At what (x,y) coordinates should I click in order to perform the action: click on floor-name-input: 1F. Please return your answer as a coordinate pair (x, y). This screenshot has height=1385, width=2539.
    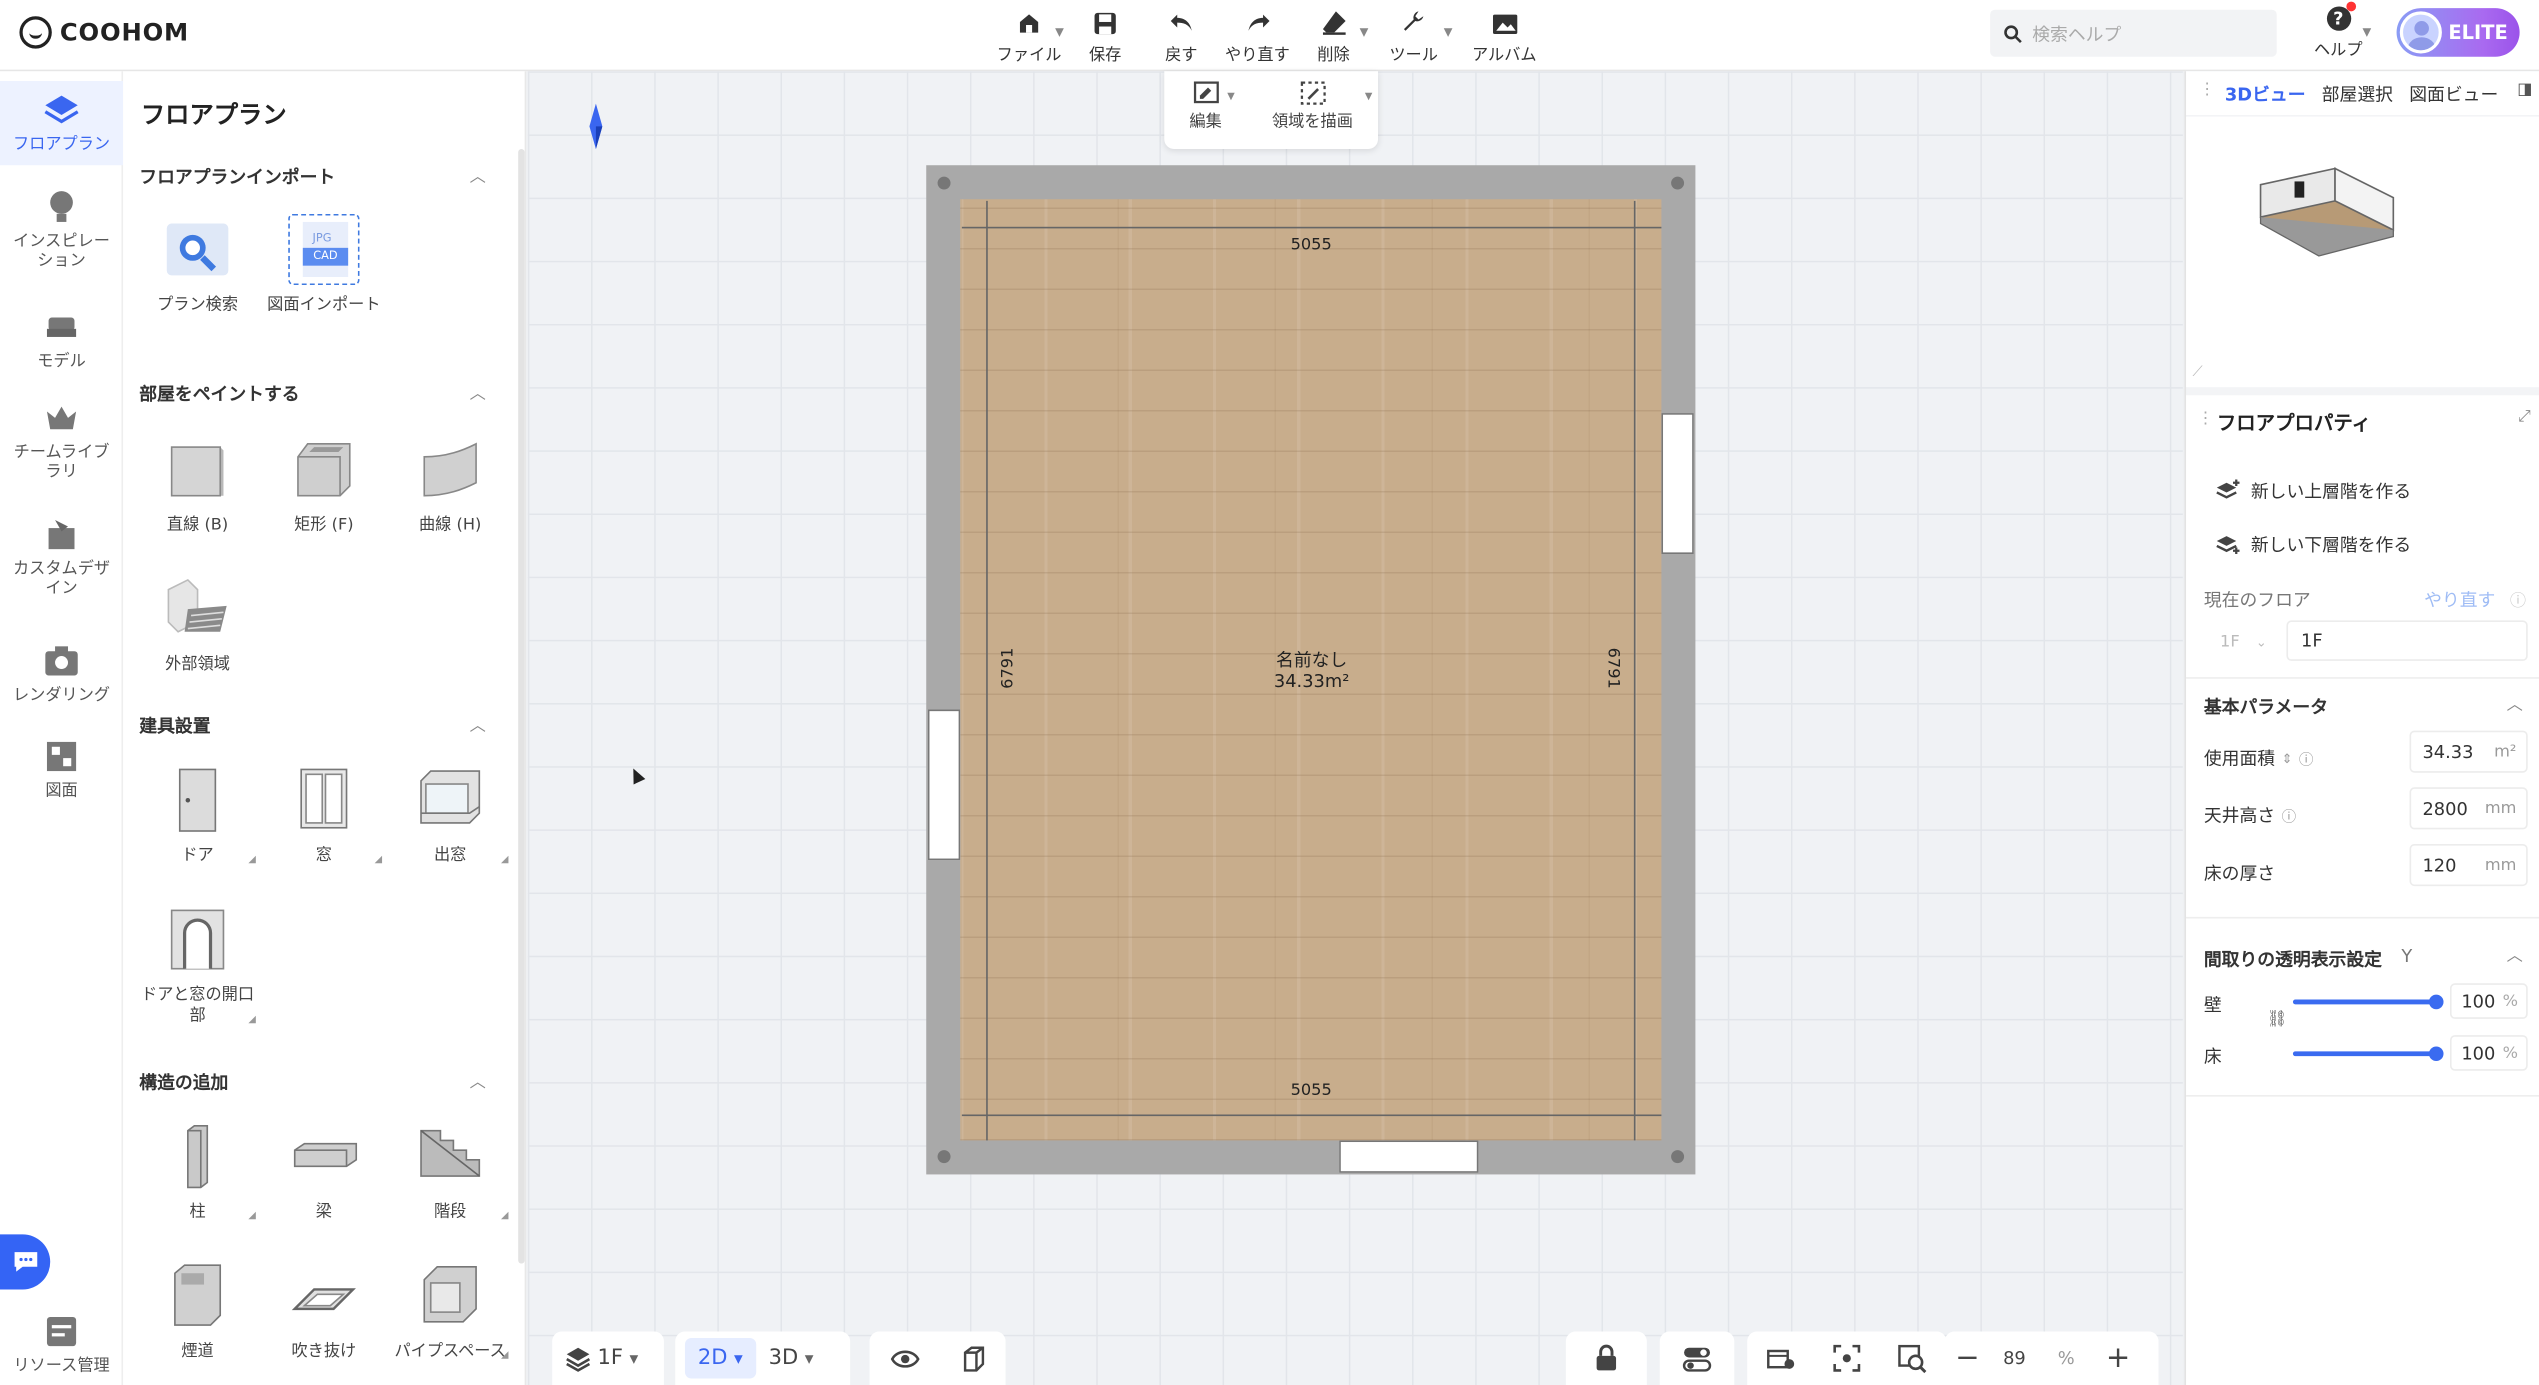
    Looking at the image, I should click on (2407, 640).